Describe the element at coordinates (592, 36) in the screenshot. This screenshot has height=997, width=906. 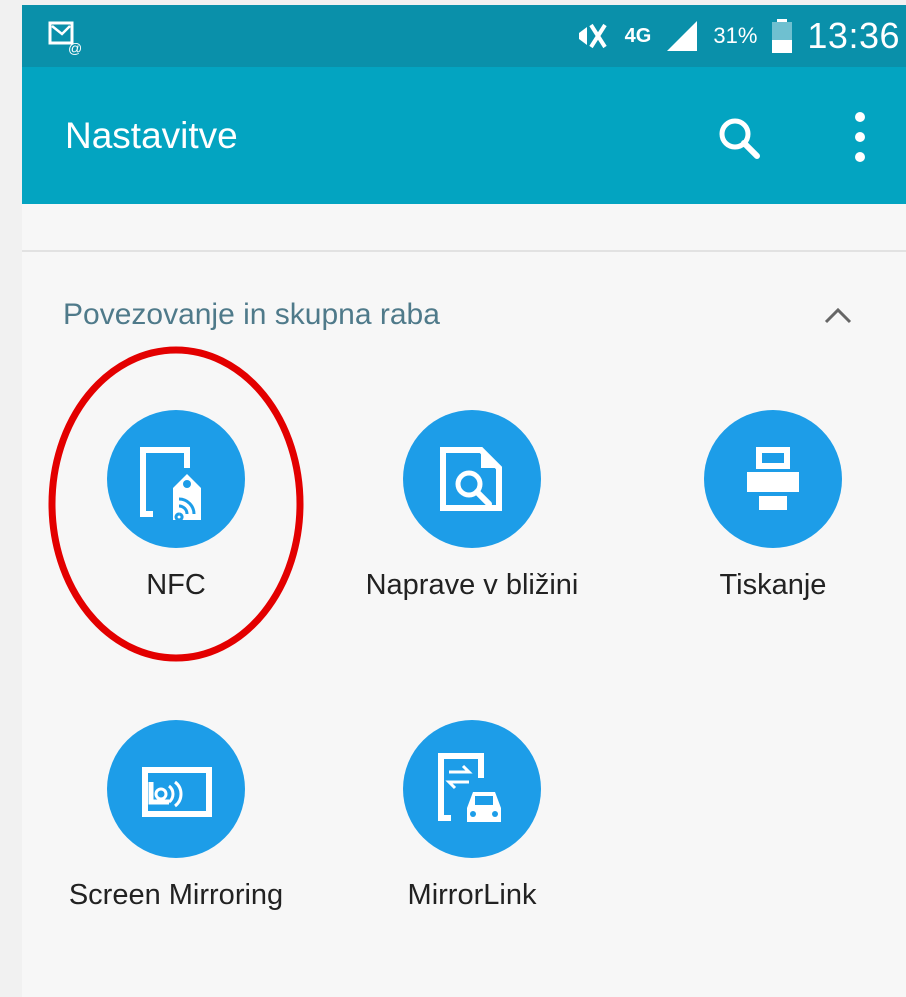
I see `mute-vibrate-icon` at that location.